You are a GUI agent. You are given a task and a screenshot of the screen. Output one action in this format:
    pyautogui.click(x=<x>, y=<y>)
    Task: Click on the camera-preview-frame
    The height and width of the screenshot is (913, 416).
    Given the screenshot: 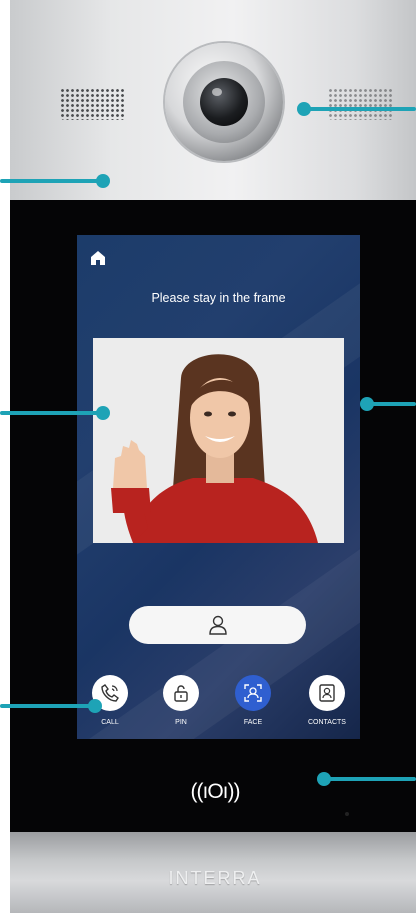 What is the action you would take?
    pyautogui.click(x=218, y=440)
    